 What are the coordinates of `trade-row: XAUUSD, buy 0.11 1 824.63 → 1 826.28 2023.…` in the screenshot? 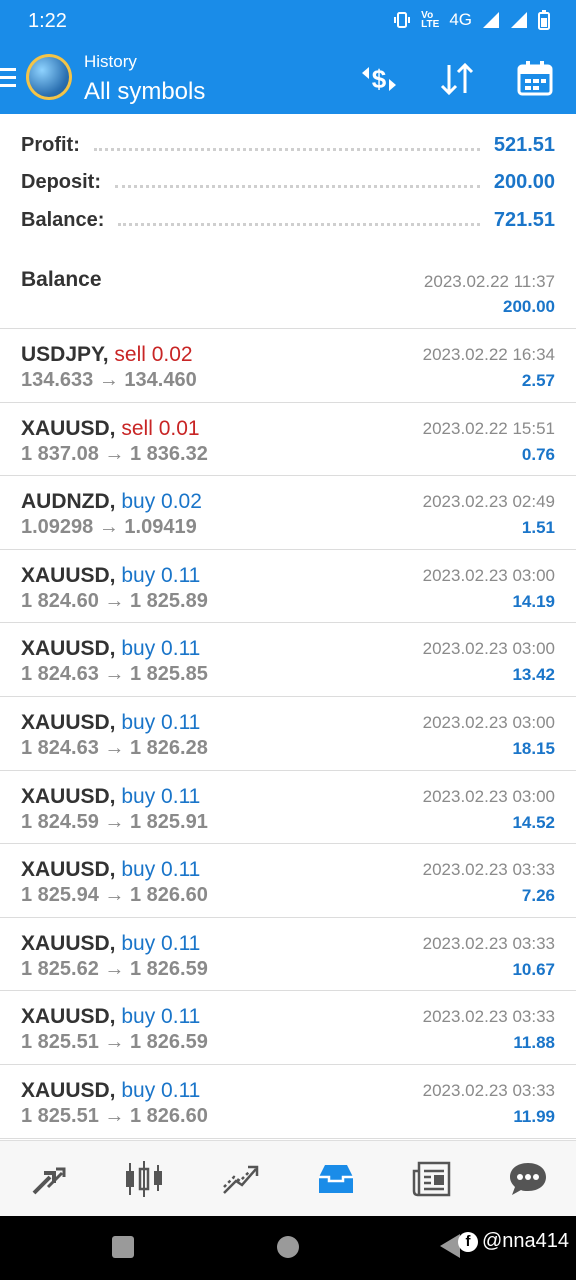 It's located at (288, 734).